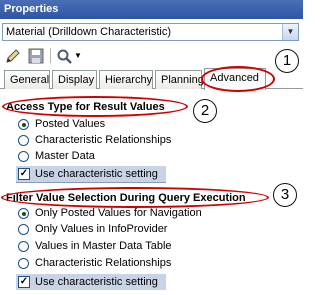 The image size is (320, 295). I want to click on chevron-down-icon: ▼, so click(290, 32).